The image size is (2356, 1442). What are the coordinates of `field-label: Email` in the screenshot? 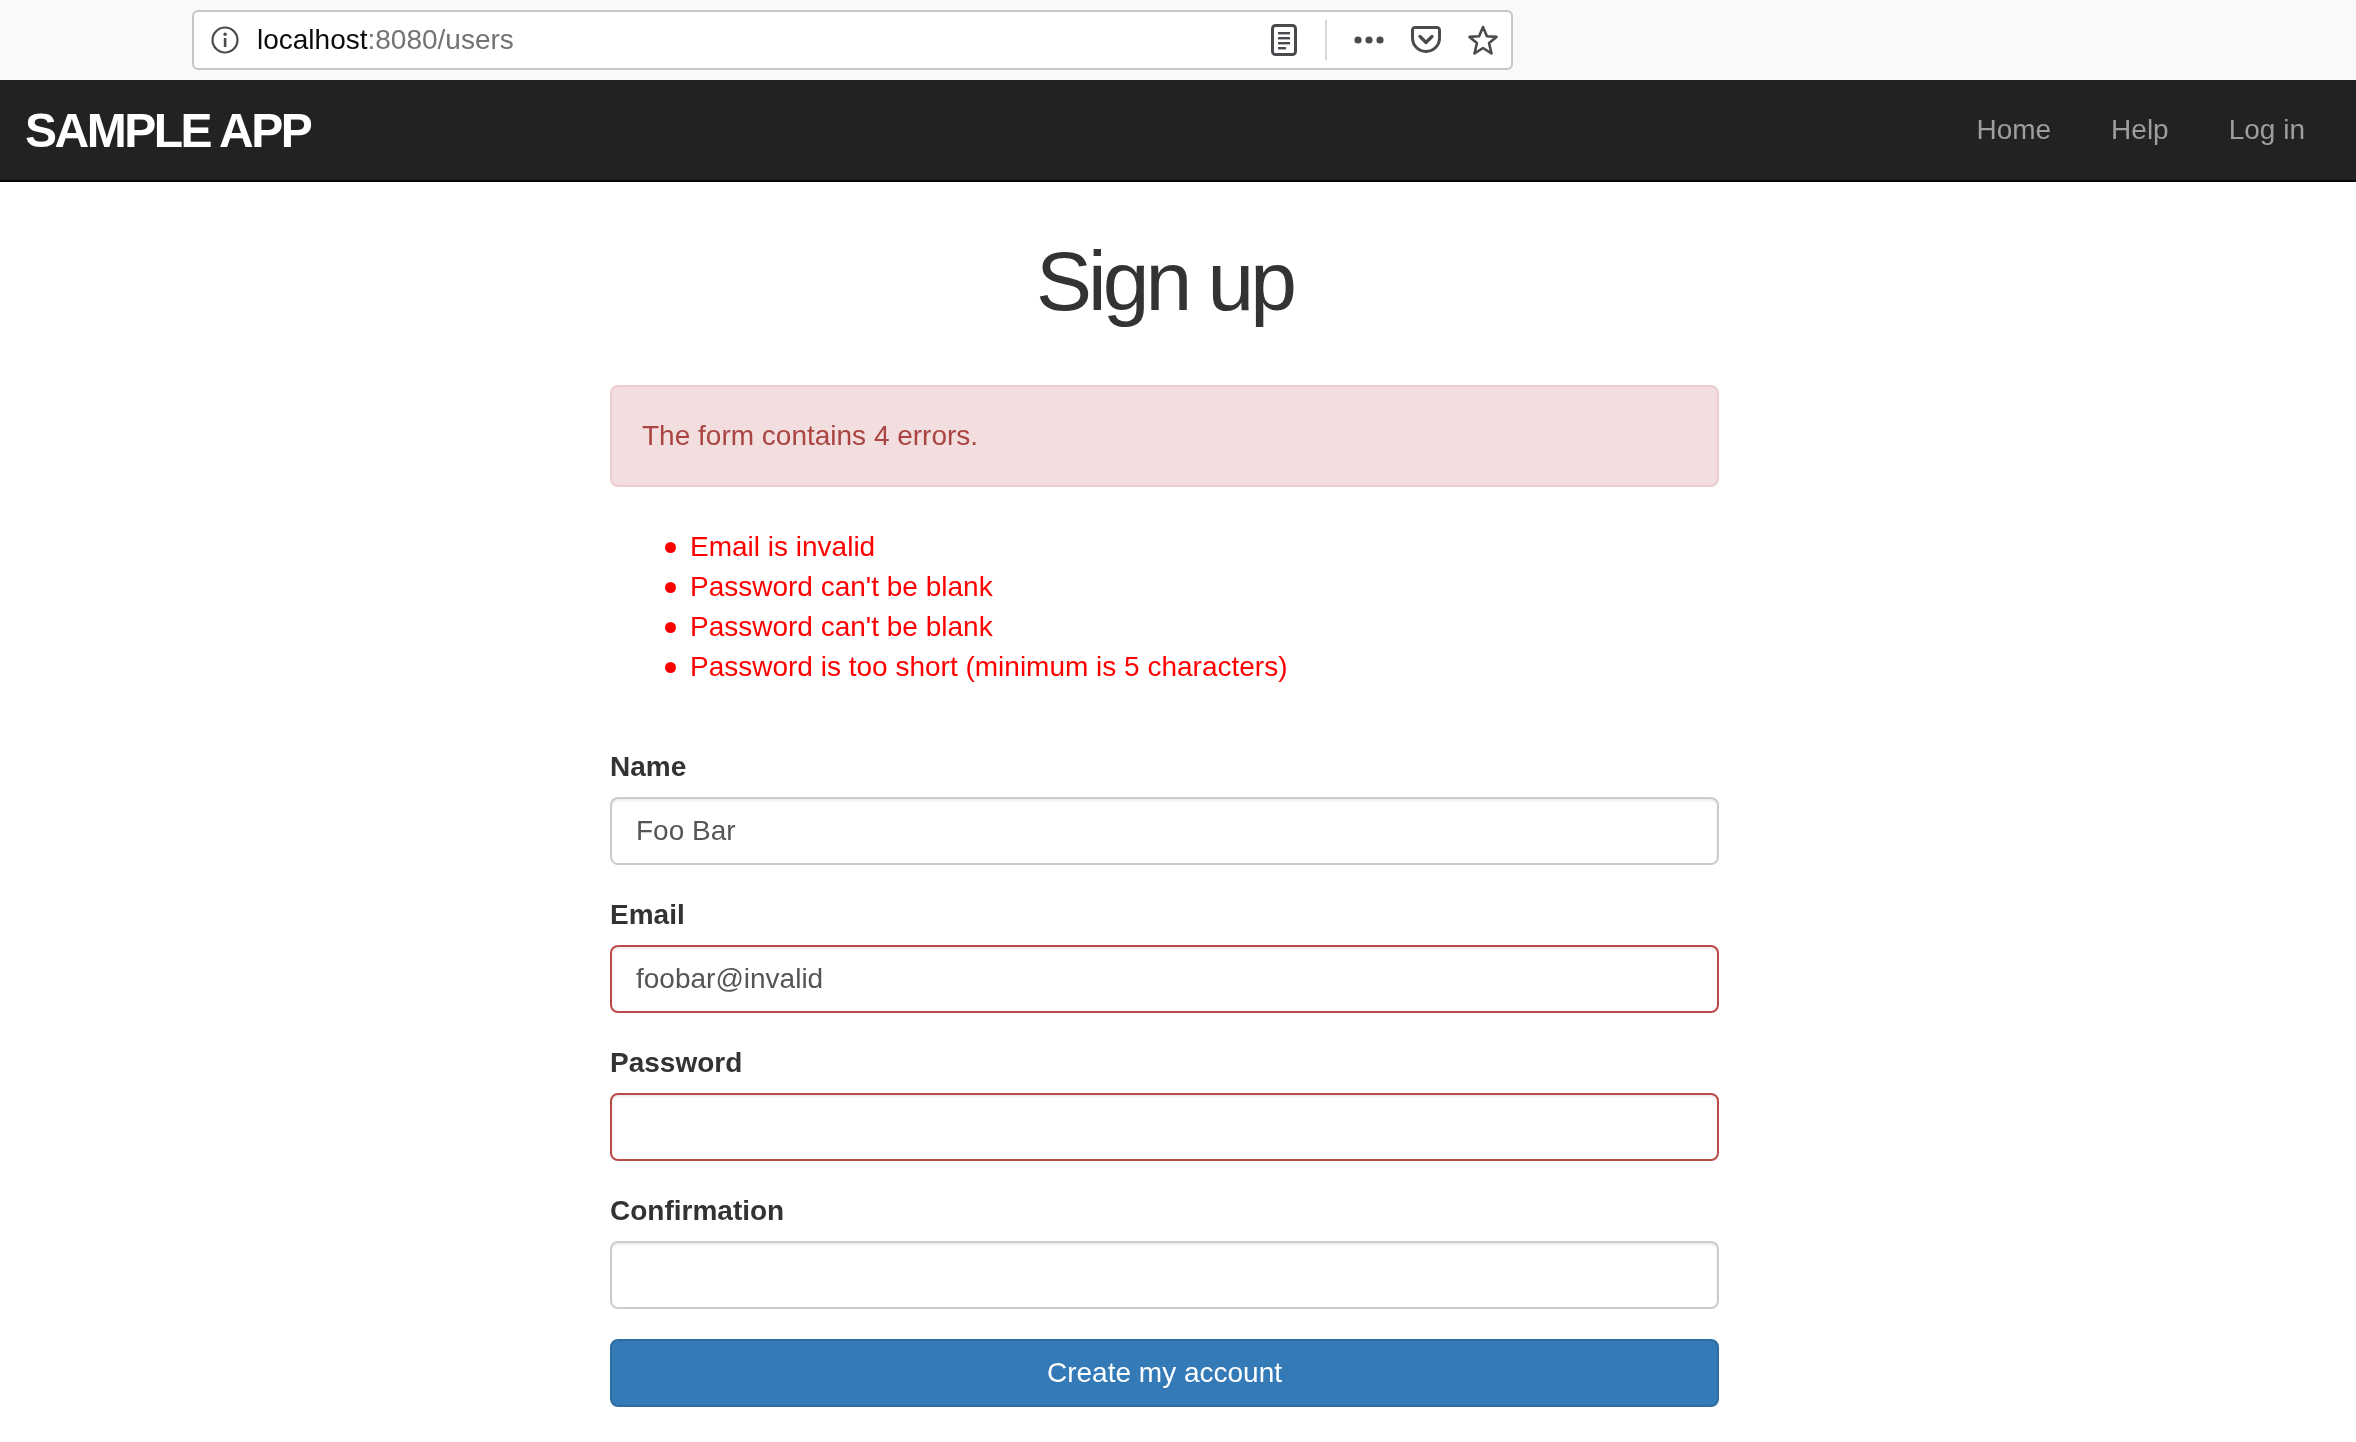 It's located at (647, 915).